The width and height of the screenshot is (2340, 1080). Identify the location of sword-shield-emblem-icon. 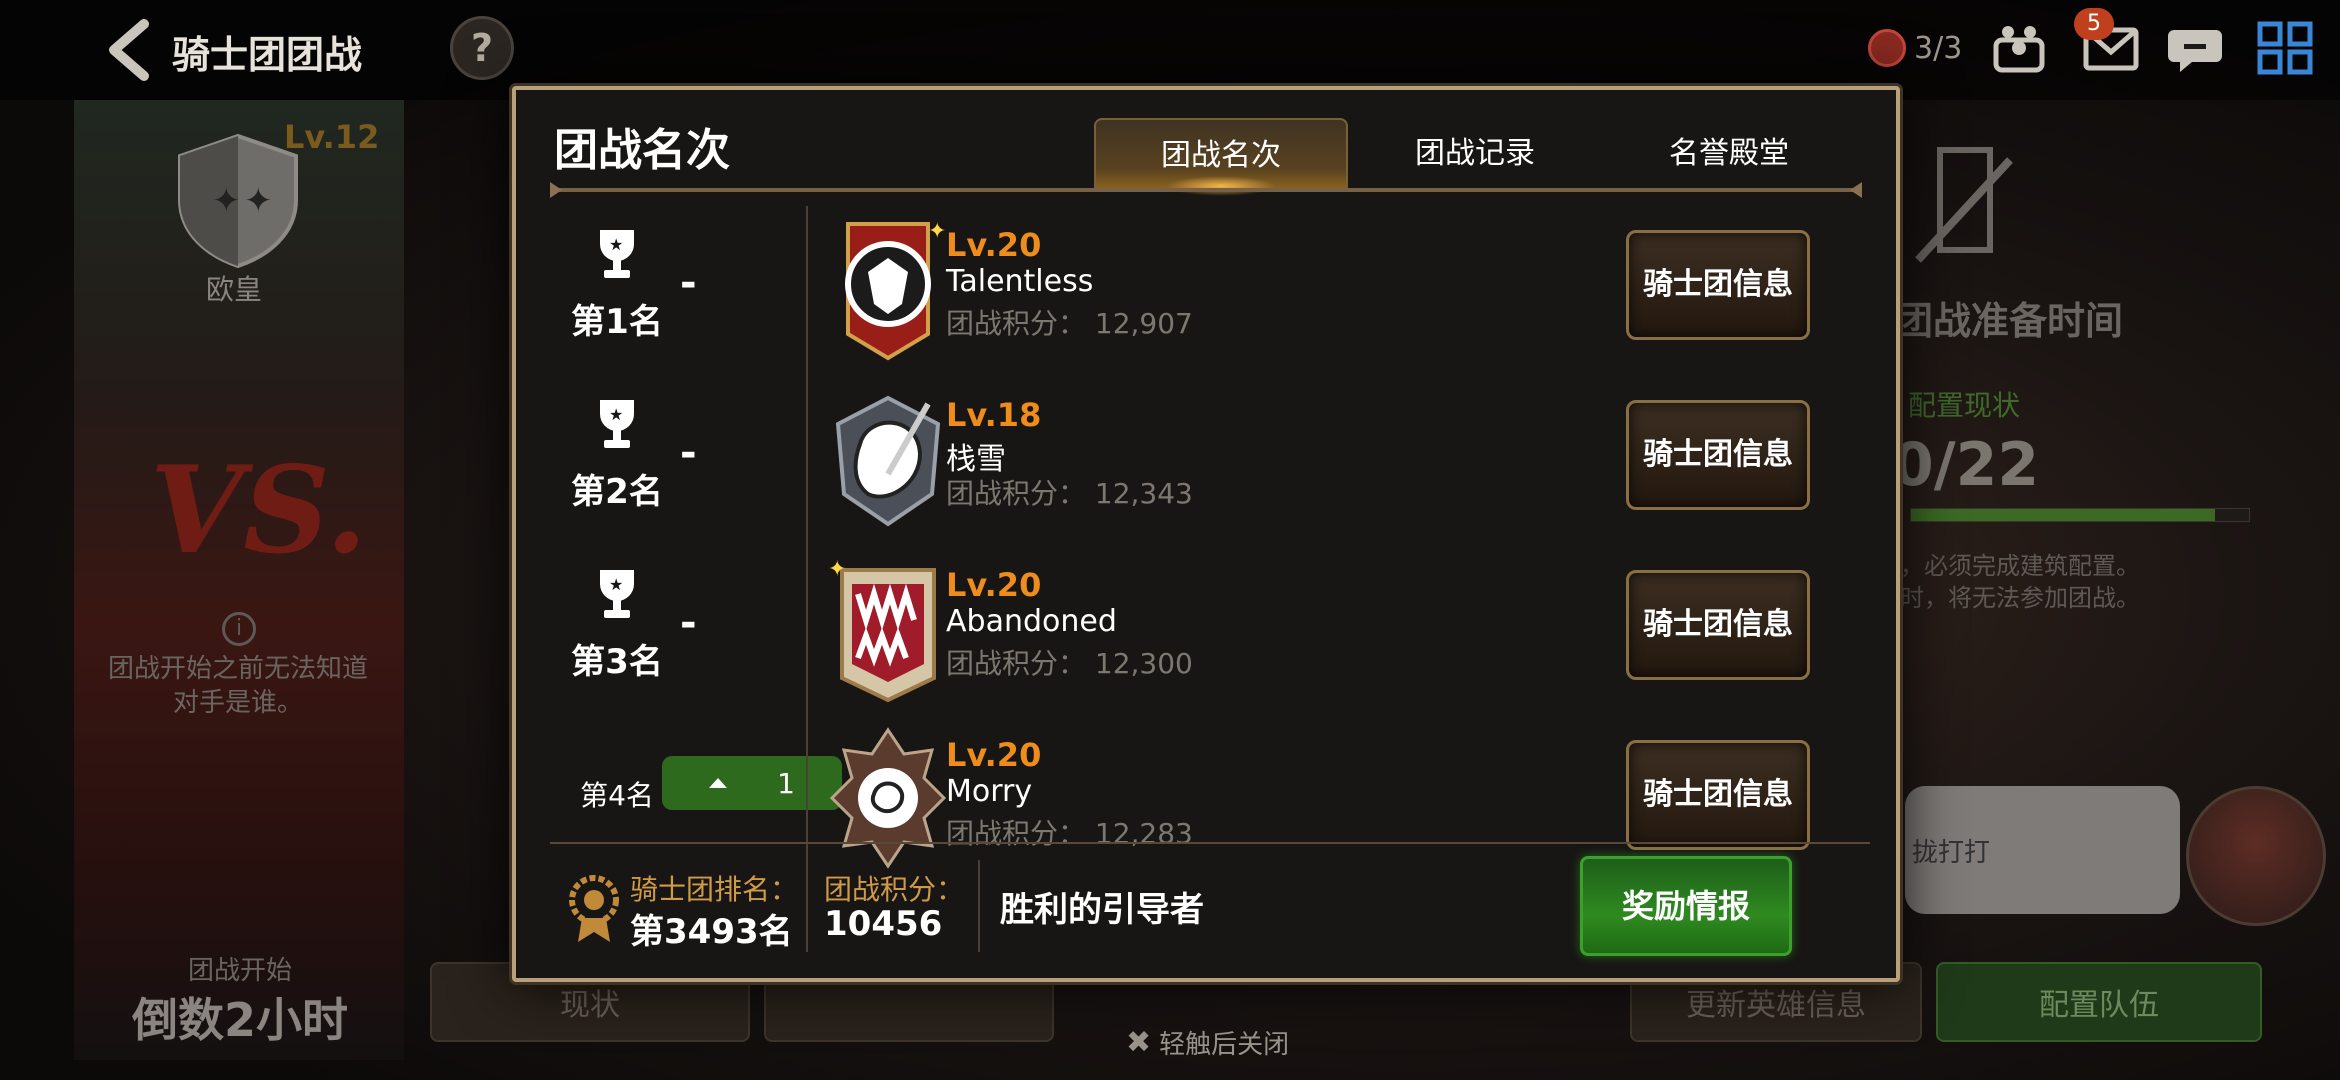
(888, 461).